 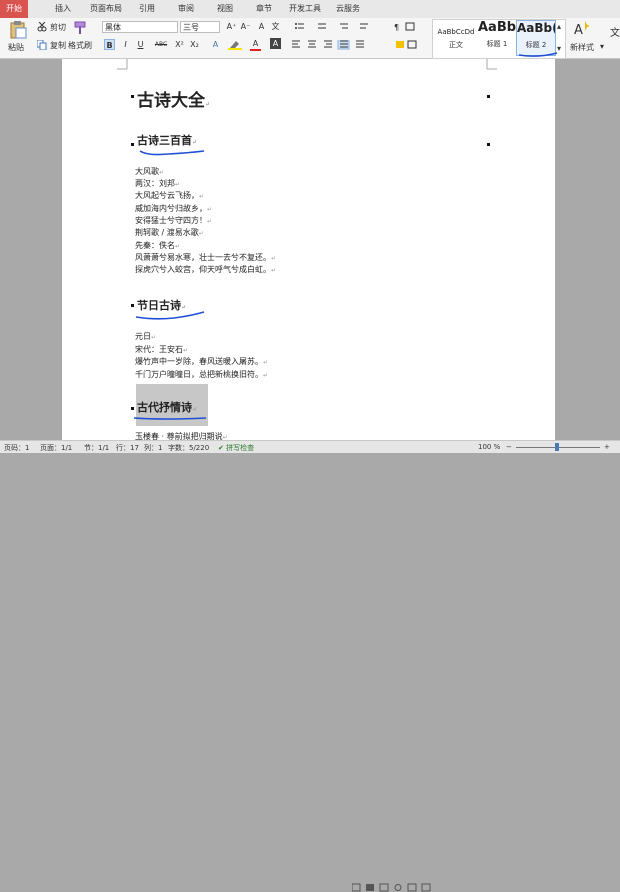 I want to click on poem-line: 安得猛士兮守四方！↵, so click(x=173, y=220).